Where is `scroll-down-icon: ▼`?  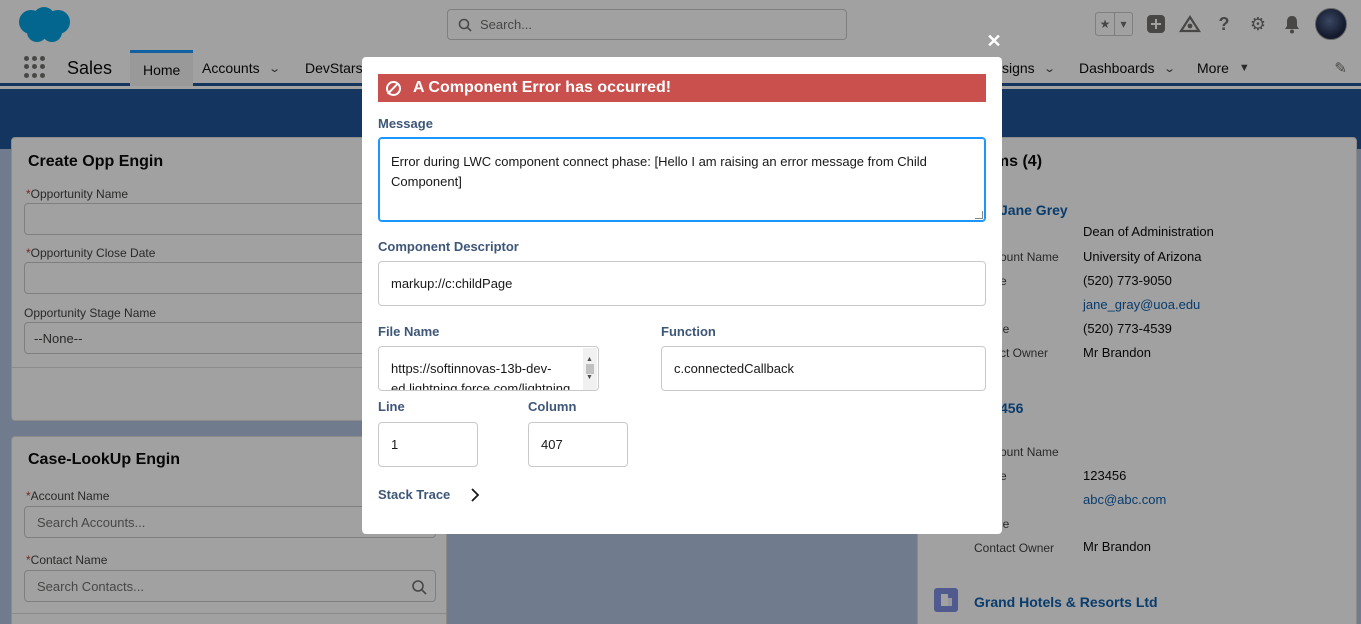
scroll-down-icon: ▼ is located at coordinates (589, 378).